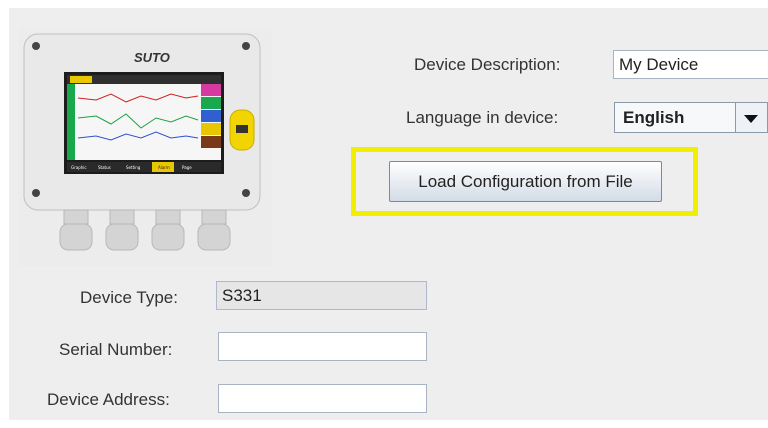  Describe the element at coordinates (152, 57) in the screenshot. I see `svg-text: SUTO` at that location.